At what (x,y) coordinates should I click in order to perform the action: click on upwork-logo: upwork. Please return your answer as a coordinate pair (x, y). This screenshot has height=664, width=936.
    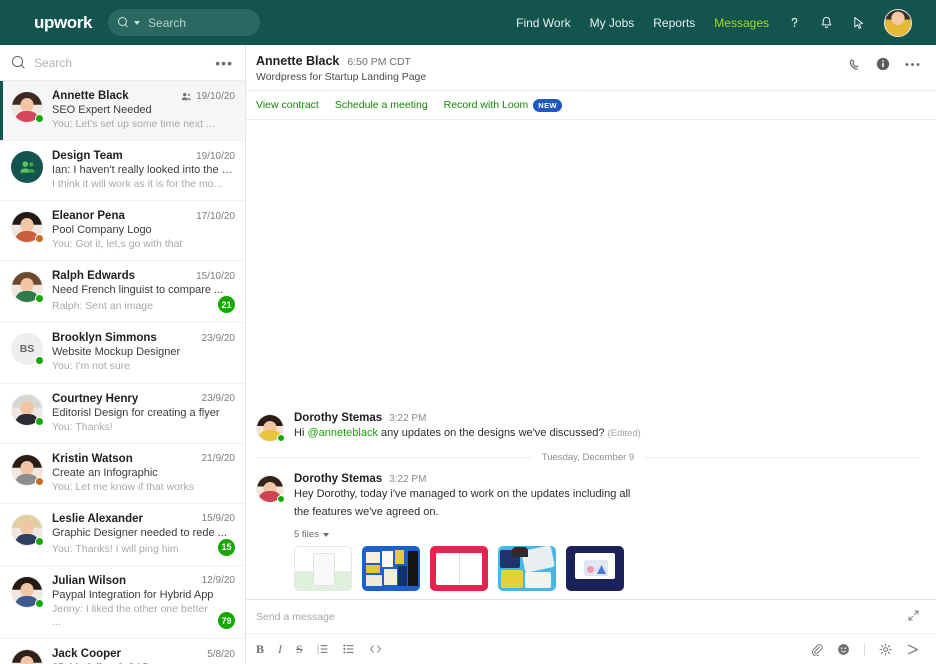
    Looking at the image, I should click on (63, 23).